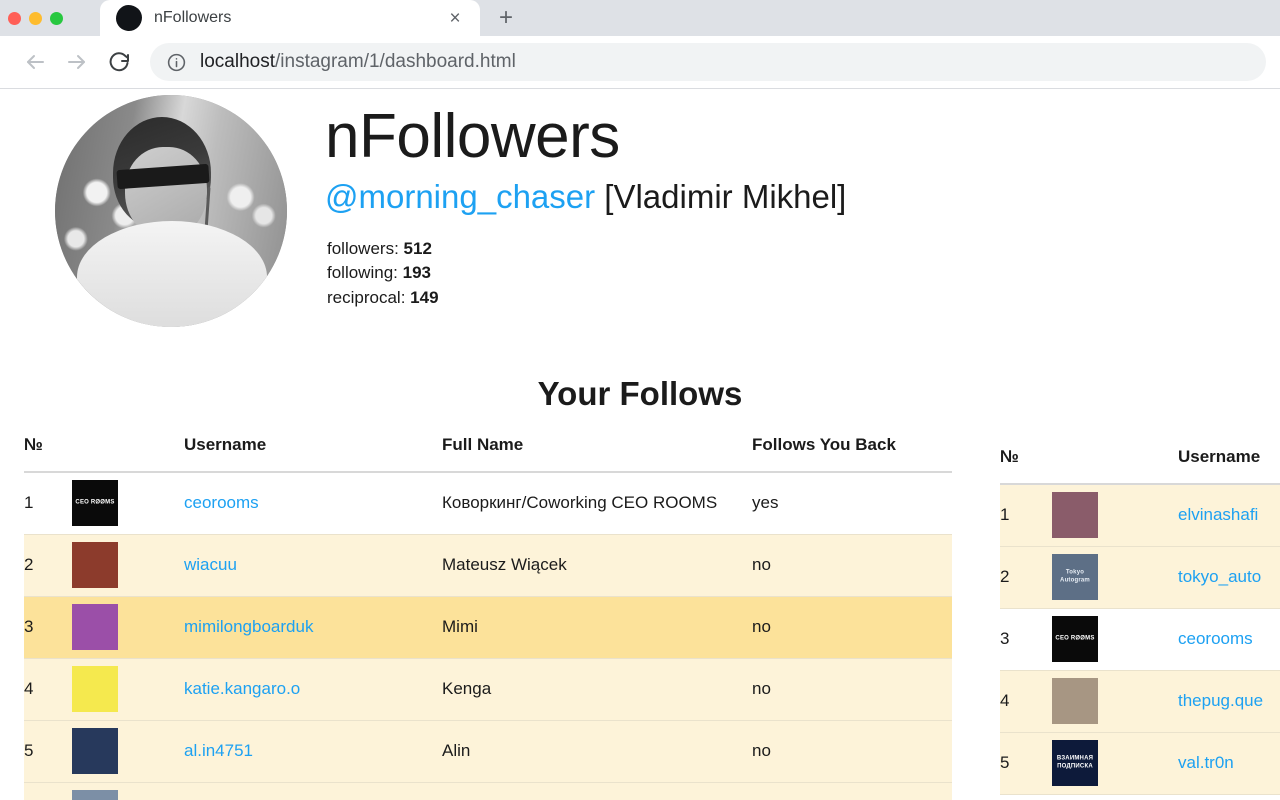 This screenshot has height=800, width=1280. I want to click on username-link: mimilongboarduk, so click(248, 626).